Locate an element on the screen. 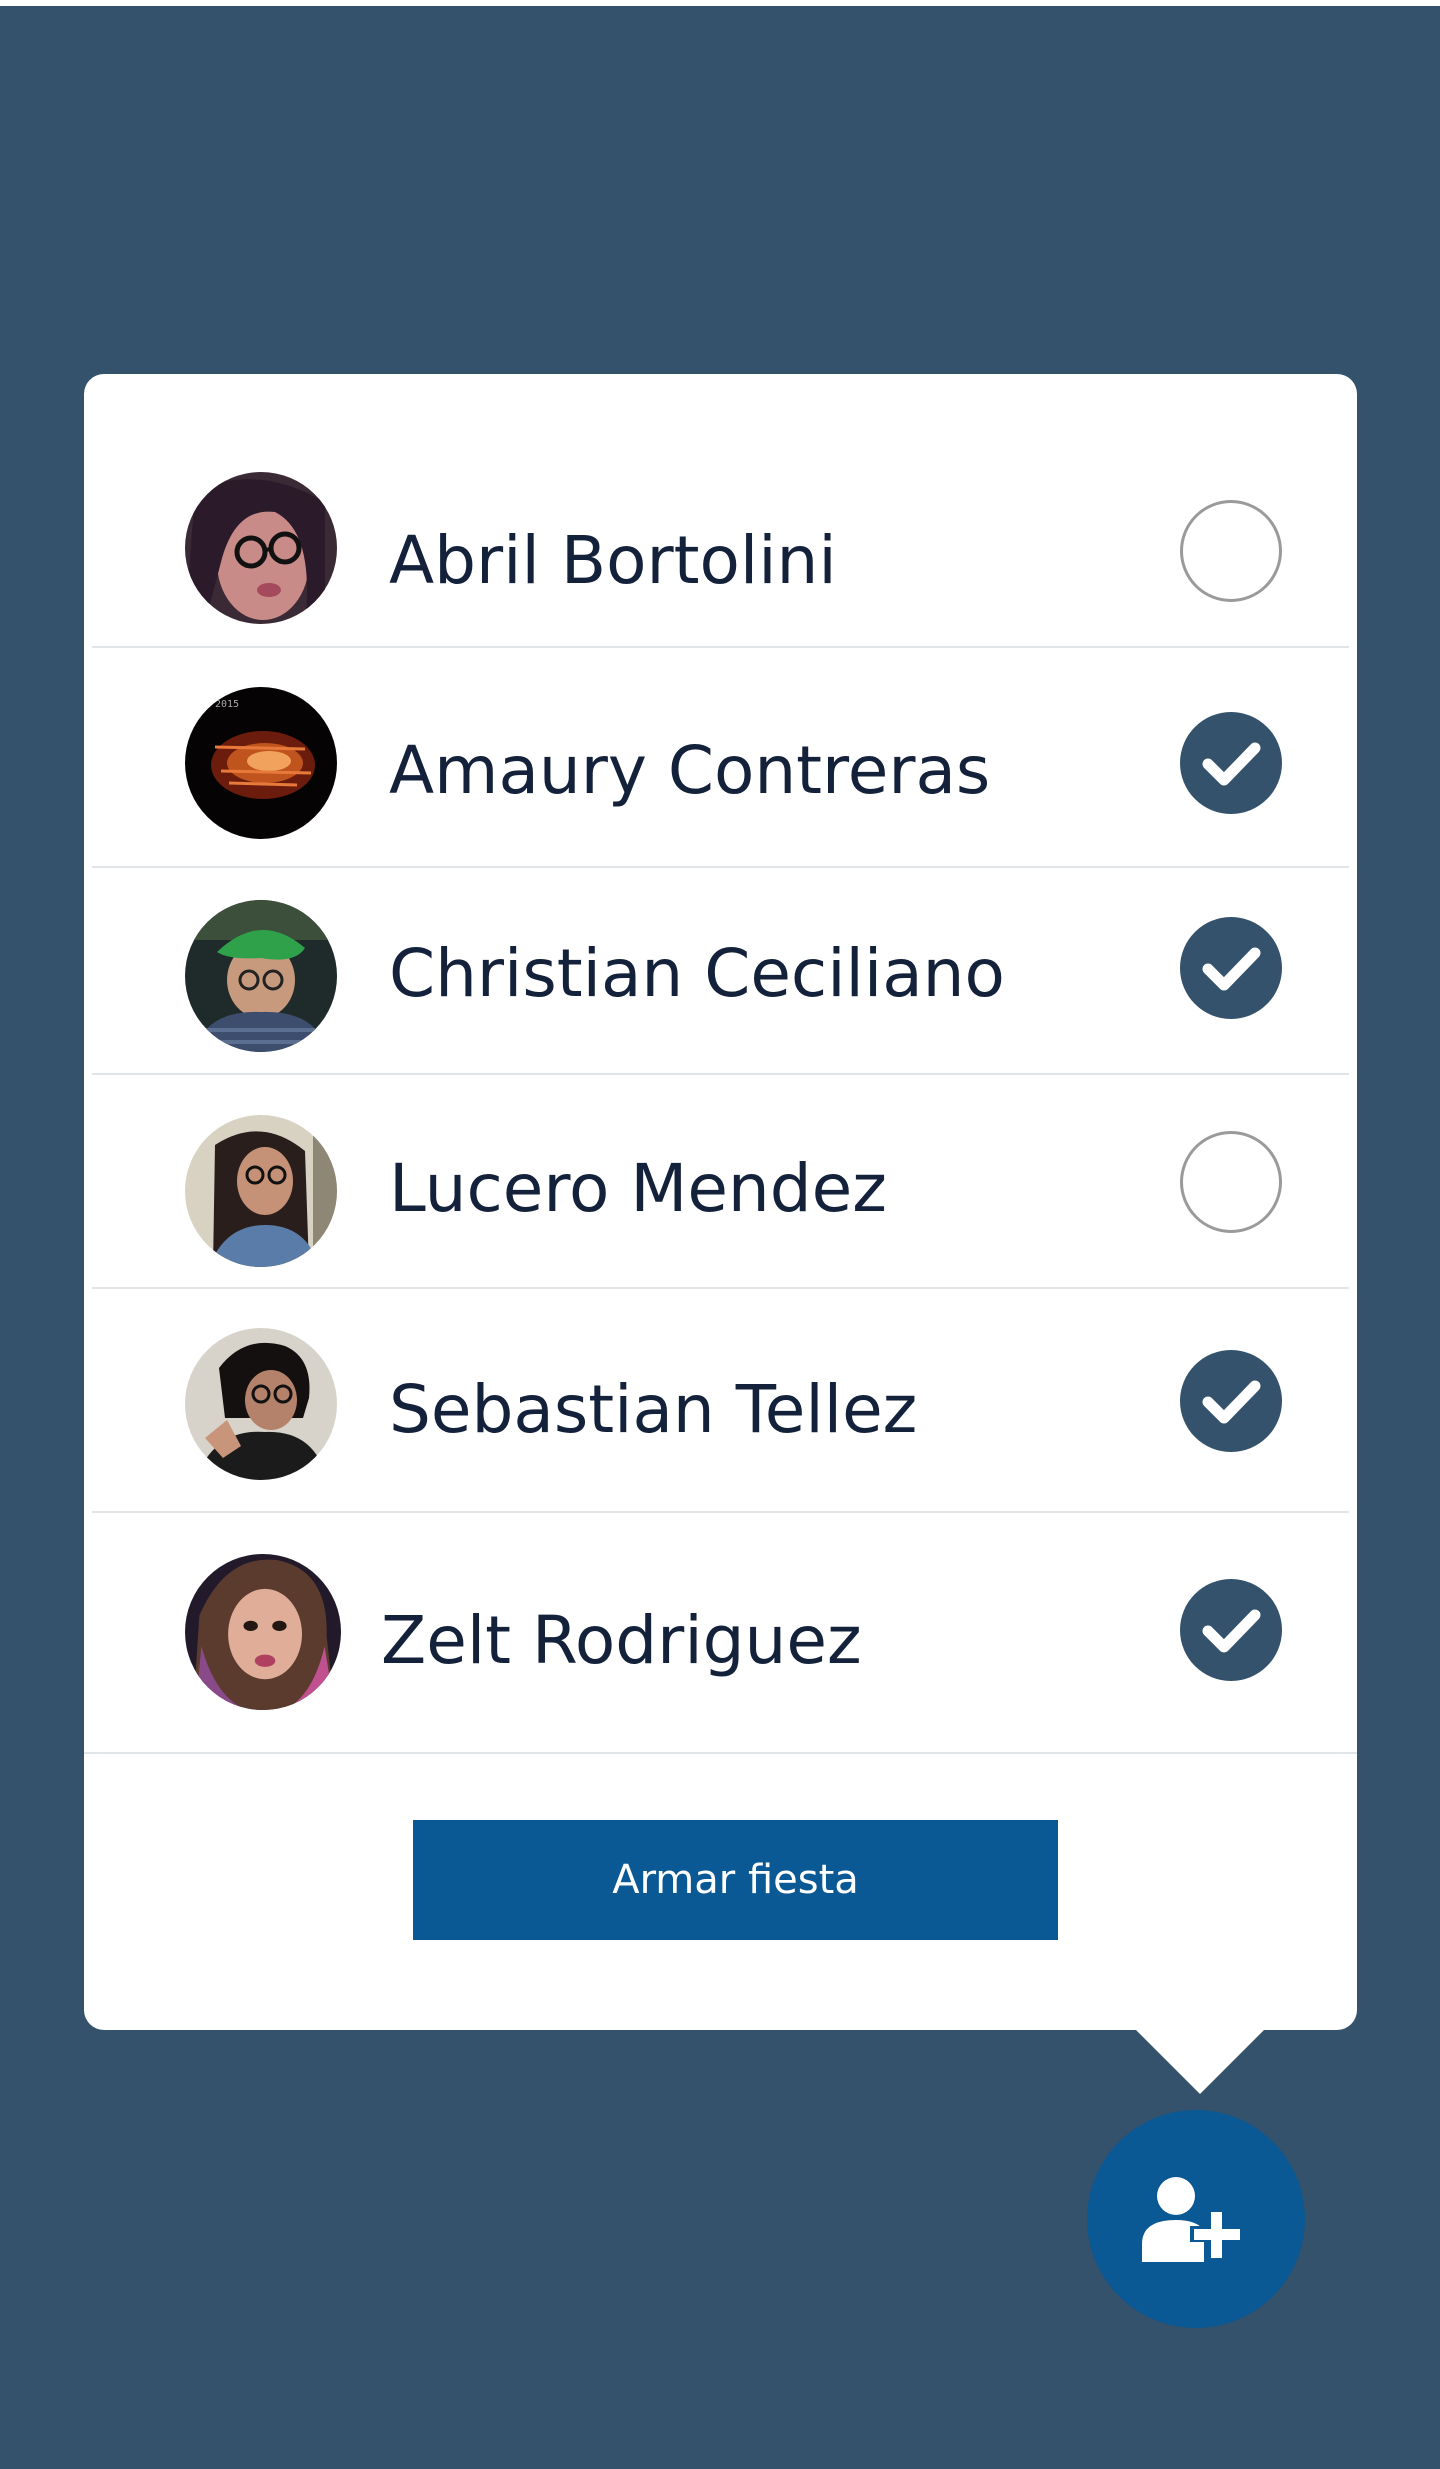 This screenshot has width=1440, height=2469. add-user-fab is located at coordinates (1196, 2219).